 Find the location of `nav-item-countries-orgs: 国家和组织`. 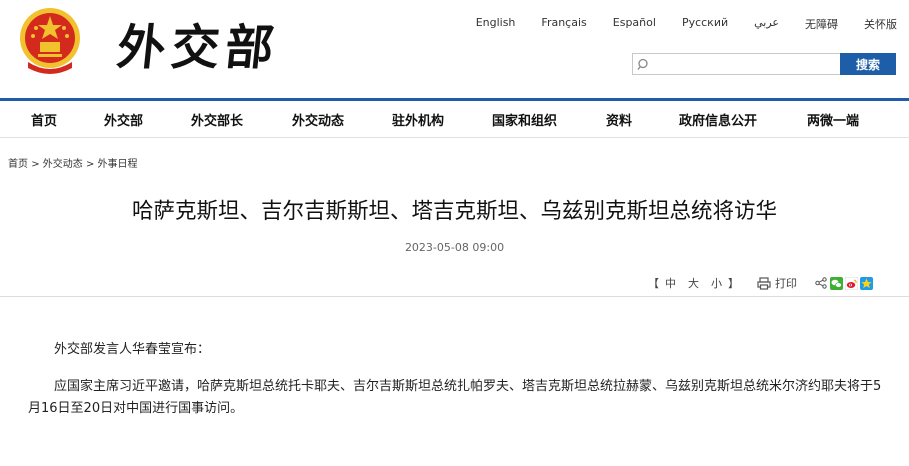

nav-item-countries-orgs: 国家和组织 is located at coordinates (524, 119).